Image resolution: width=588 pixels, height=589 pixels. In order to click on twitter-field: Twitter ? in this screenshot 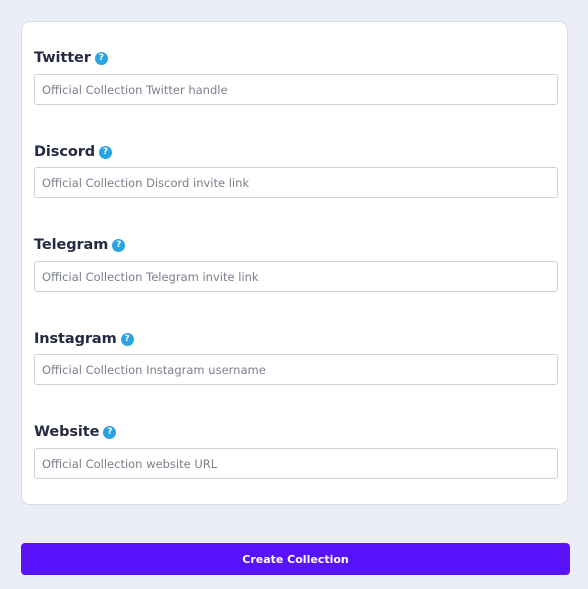, I will do `click(296, 76)`.